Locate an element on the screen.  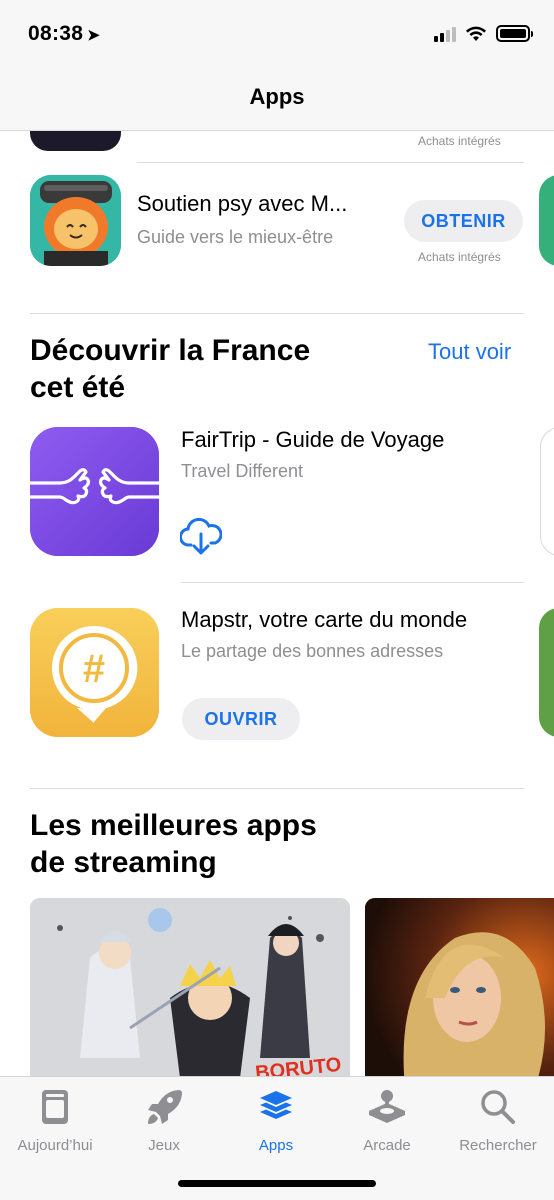
fairtrip-app-subtitle: Travel Different is located at coordinates (242, 471).